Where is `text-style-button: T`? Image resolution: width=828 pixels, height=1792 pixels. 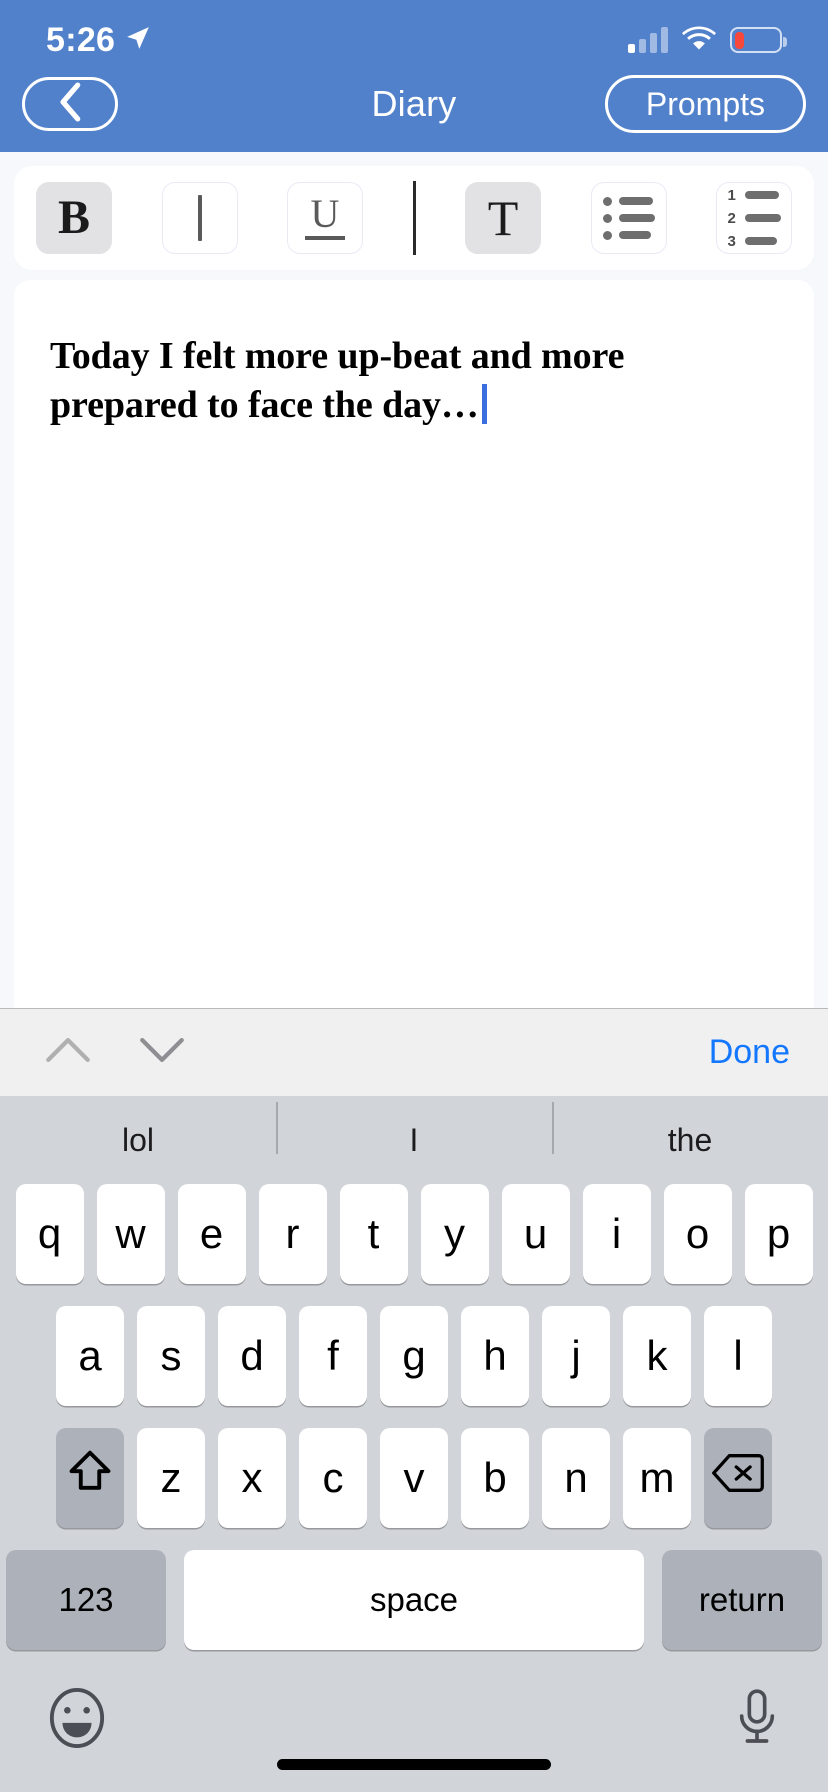
text-style-button: T is located at coordinates (503, 218).